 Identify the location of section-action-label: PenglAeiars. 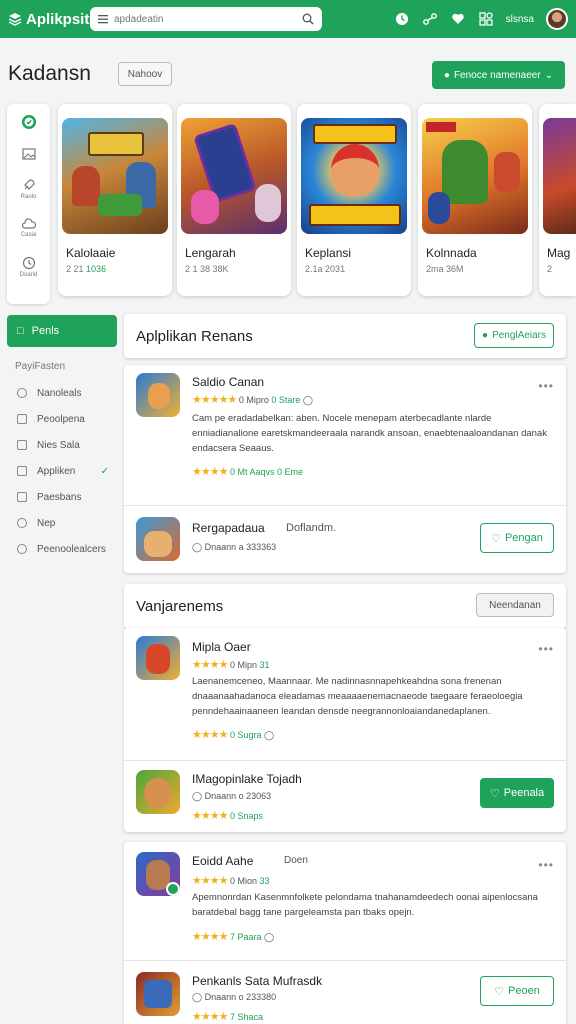
(519, 335).